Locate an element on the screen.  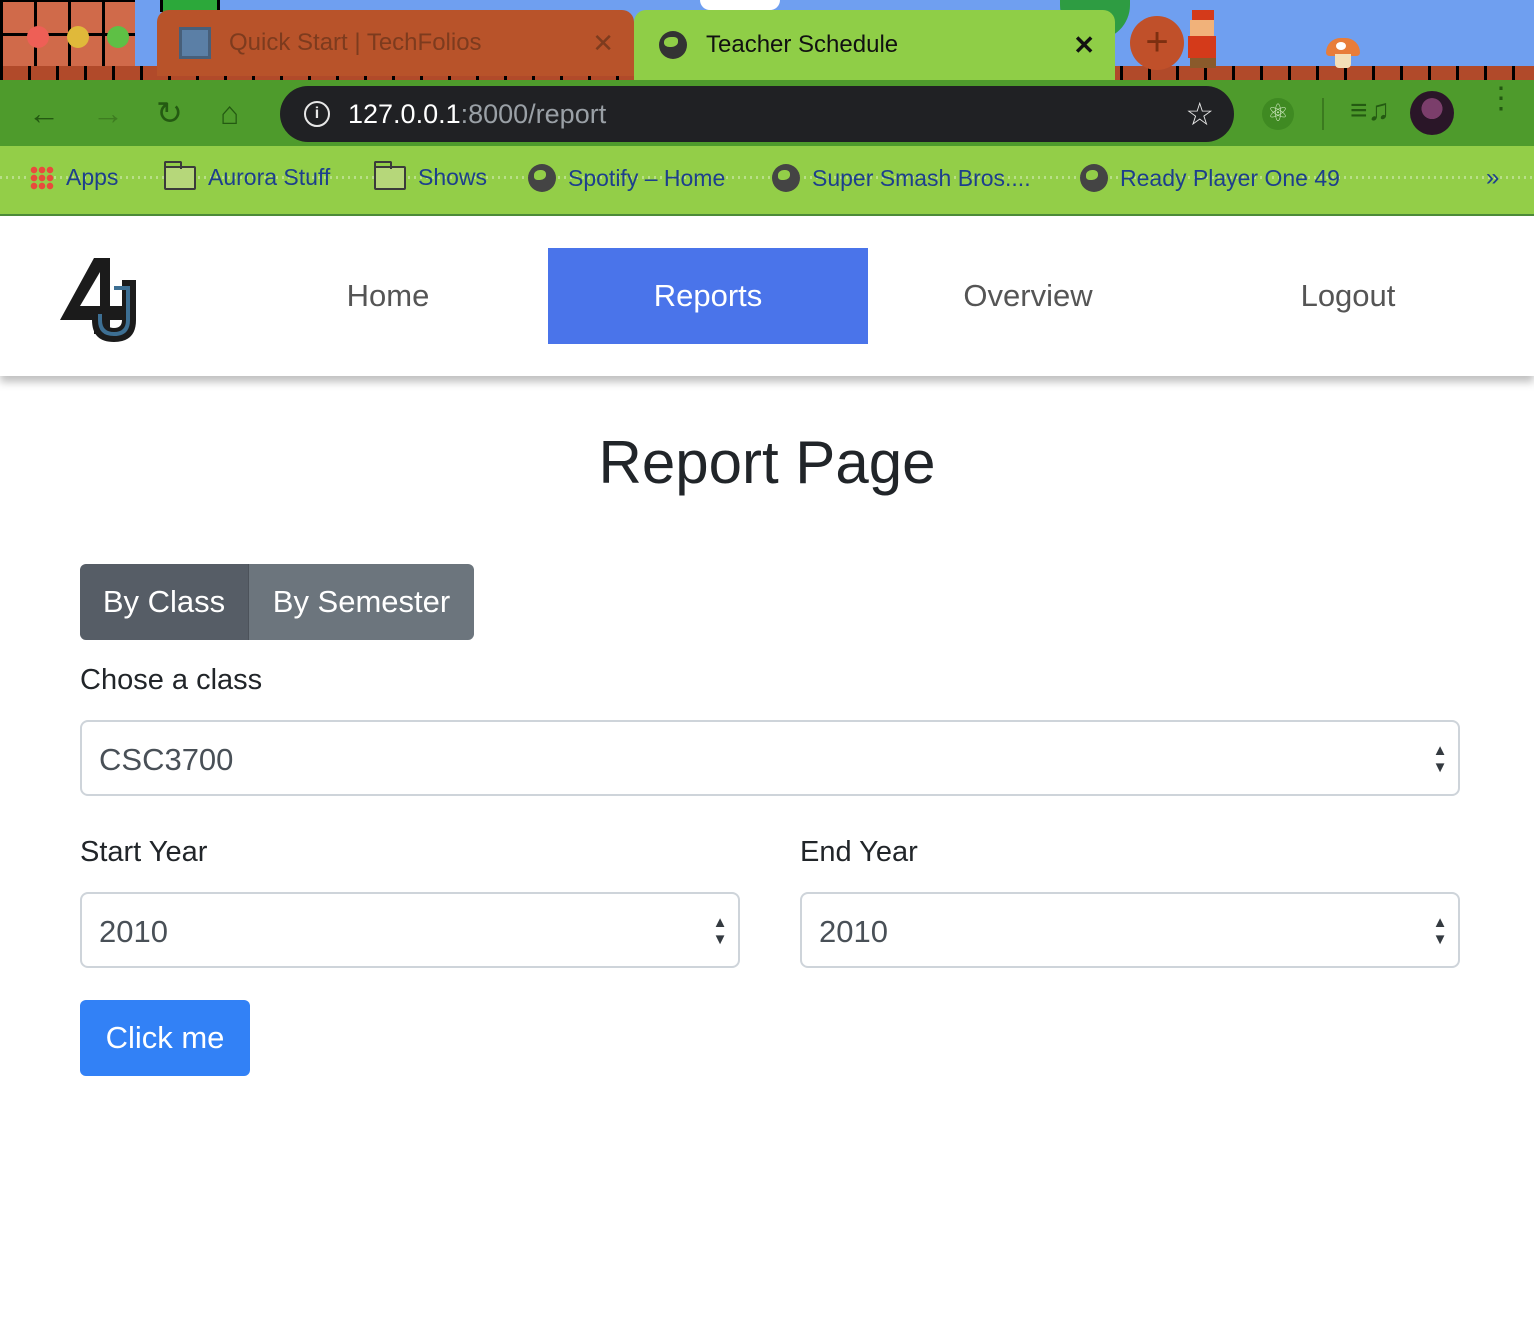
url-text: 127.0.0.1:8000/report is located at coordinates (477, 114).